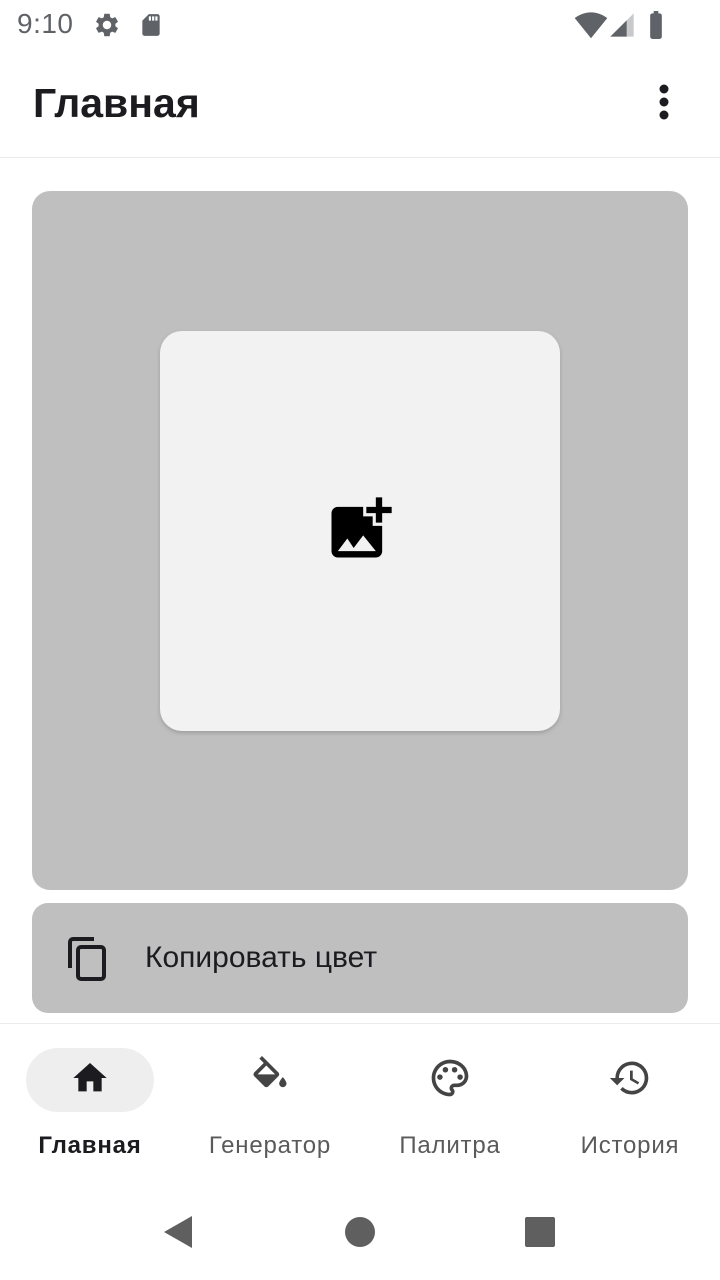  I want to click on home-icon, so click(90, 1080).